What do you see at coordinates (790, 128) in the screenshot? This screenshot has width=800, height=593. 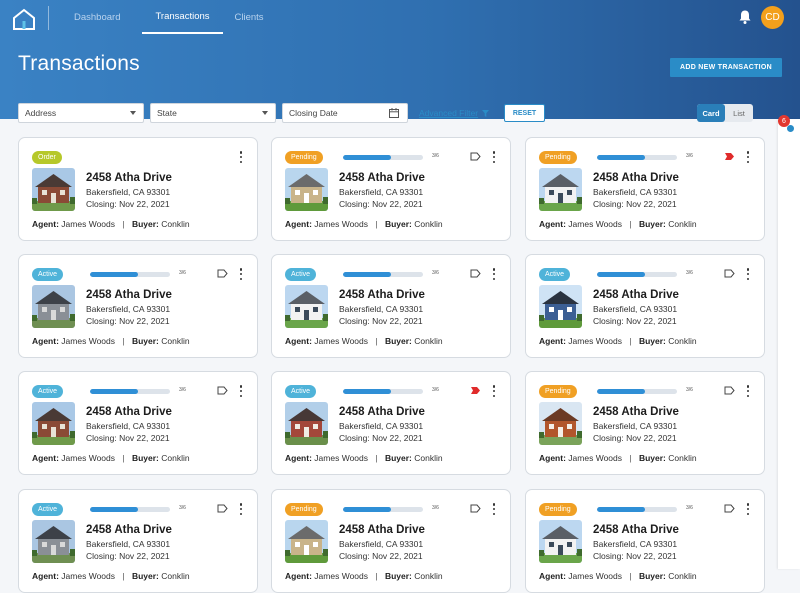 I see `notification-dot-icon` at bounding box center [790, 128].